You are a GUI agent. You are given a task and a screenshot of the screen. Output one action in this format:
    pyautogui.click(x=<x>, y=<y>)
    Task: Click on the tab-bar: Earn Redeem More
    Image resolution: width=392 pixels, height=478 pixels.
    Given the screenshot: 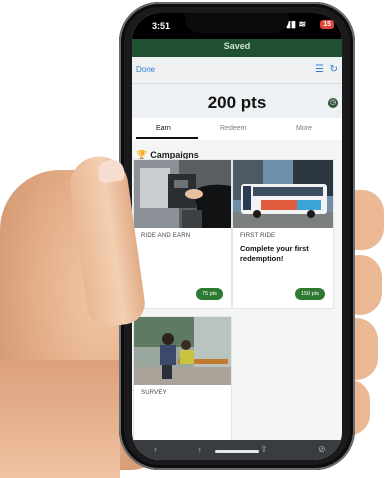 What is the action you would take?
    pyautogui.click(x=237, y=129)
    